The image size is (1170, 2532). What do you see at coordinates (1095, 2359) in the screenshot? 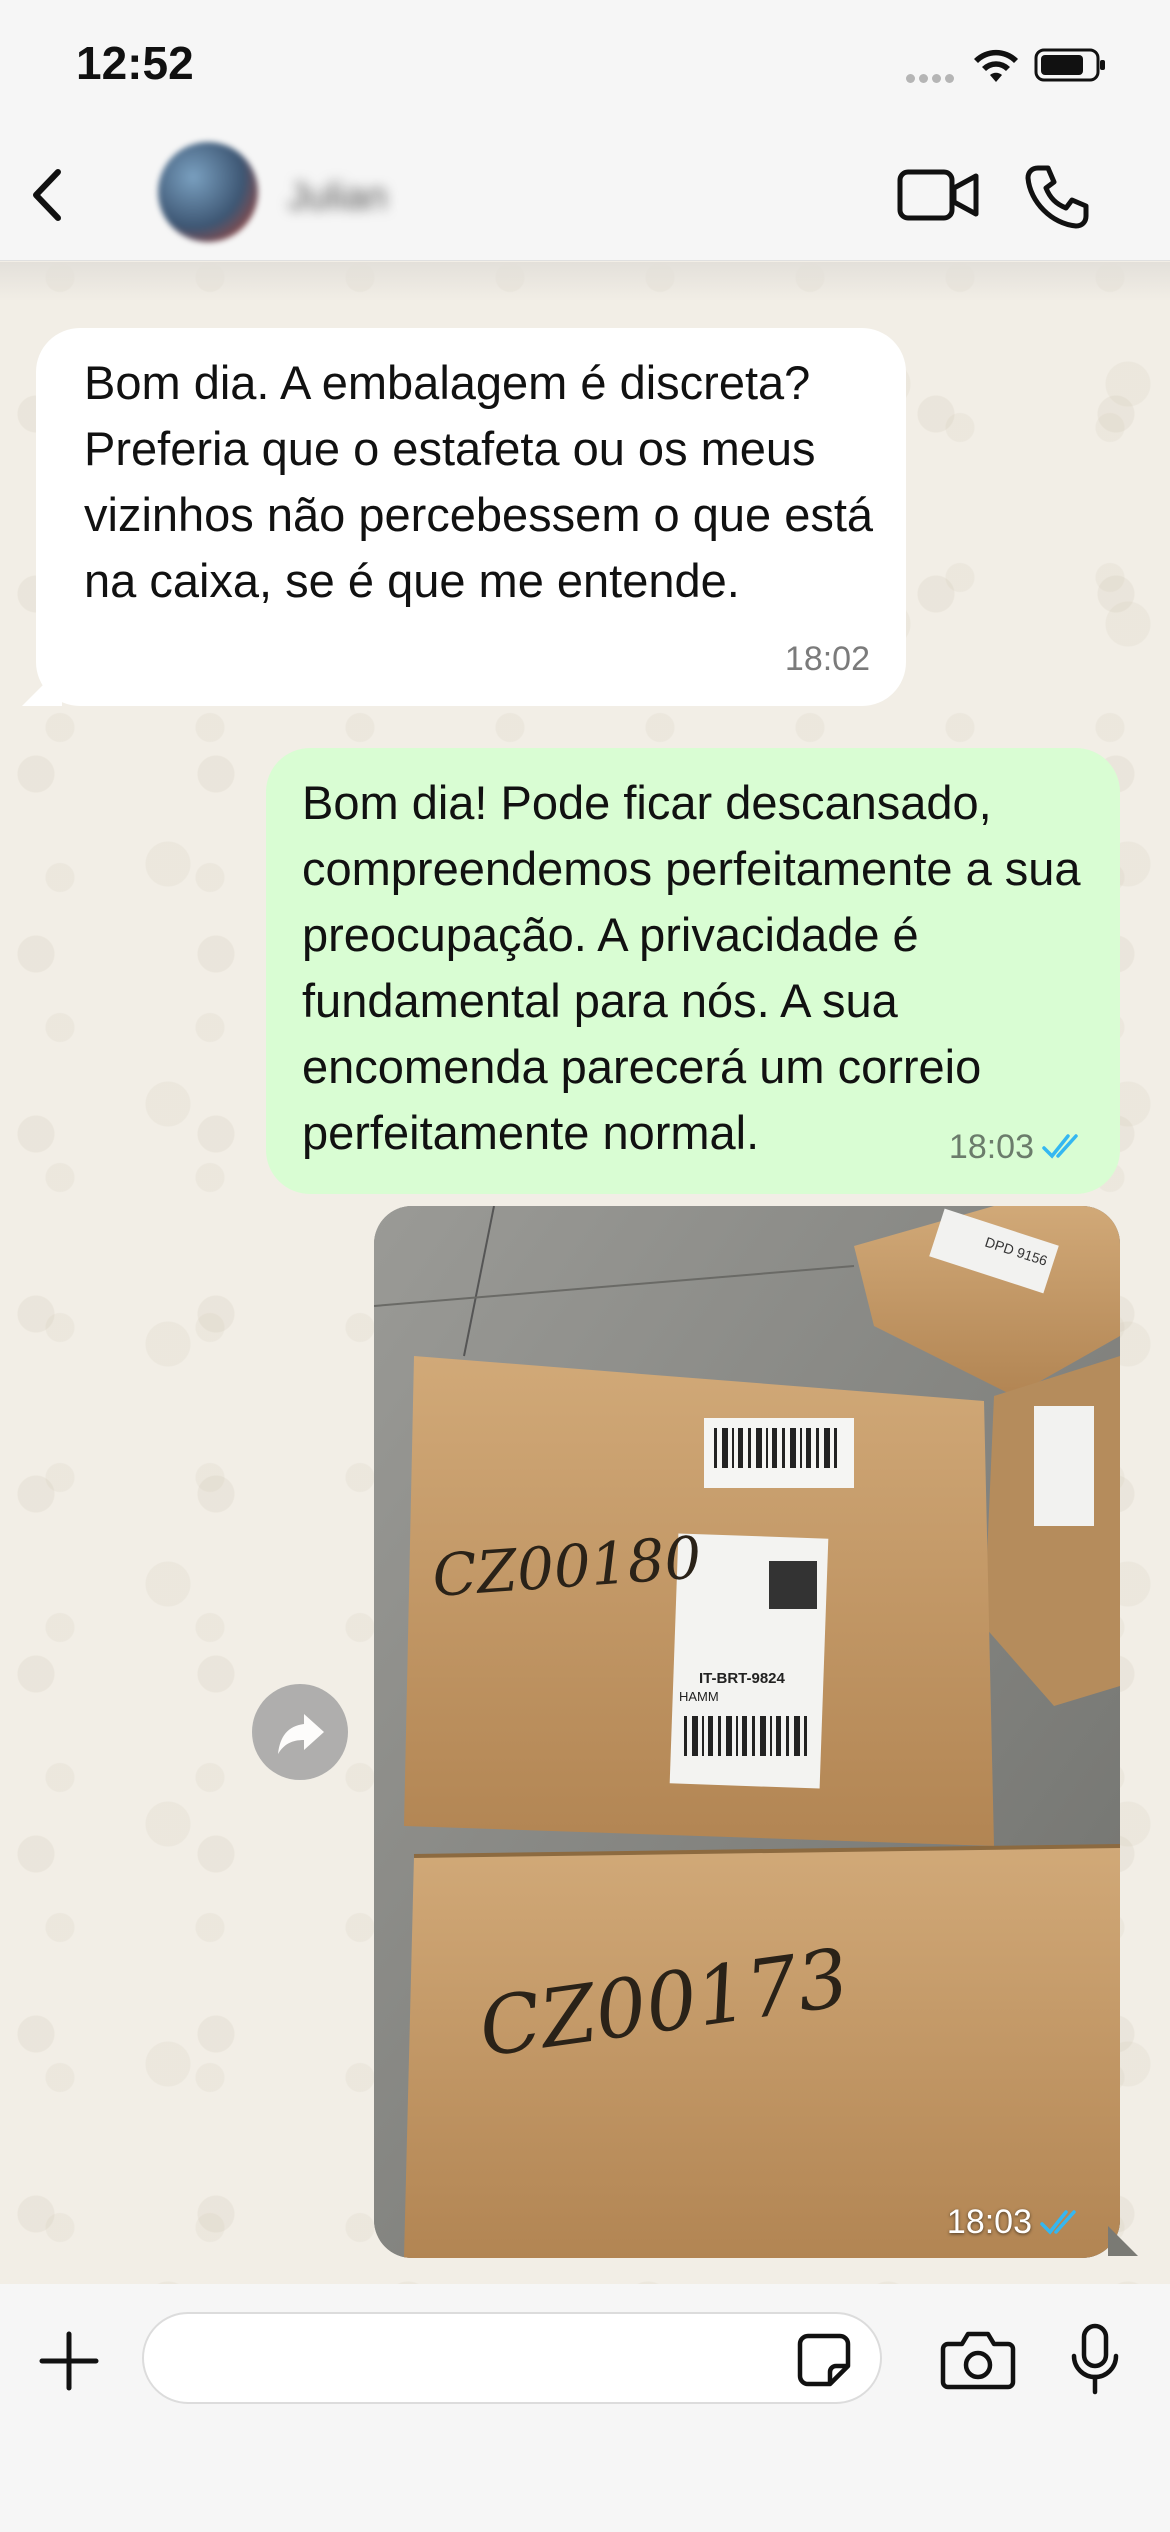
I see `microphone-icon` at bounding box center [1095, 2359].